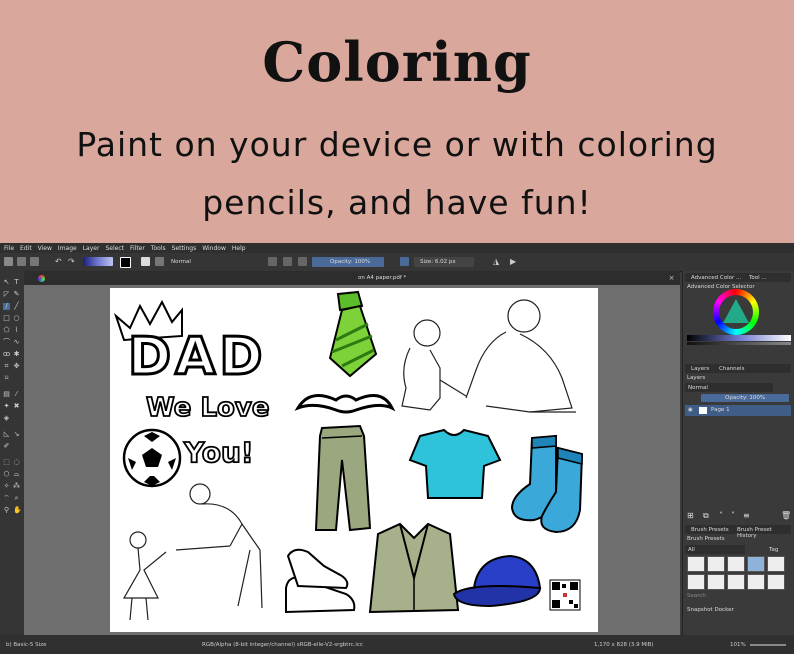 The width and height of the screenshot is (794, 654). I want to click on move-layer-down-icon: ˅, so click(733, 515).